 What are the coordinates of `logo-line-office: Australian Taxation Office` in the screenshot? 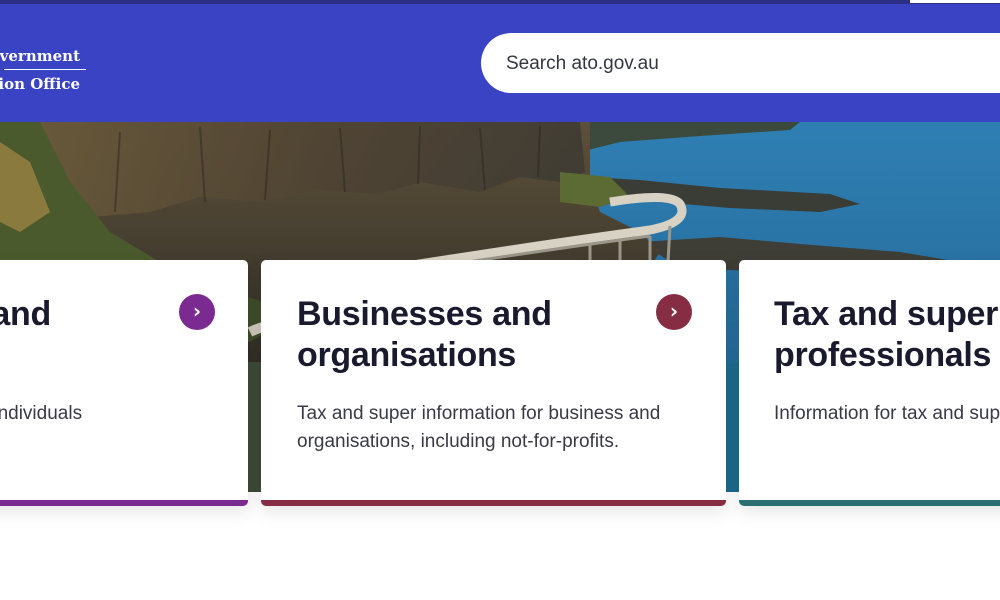 It's located at (40, 84).